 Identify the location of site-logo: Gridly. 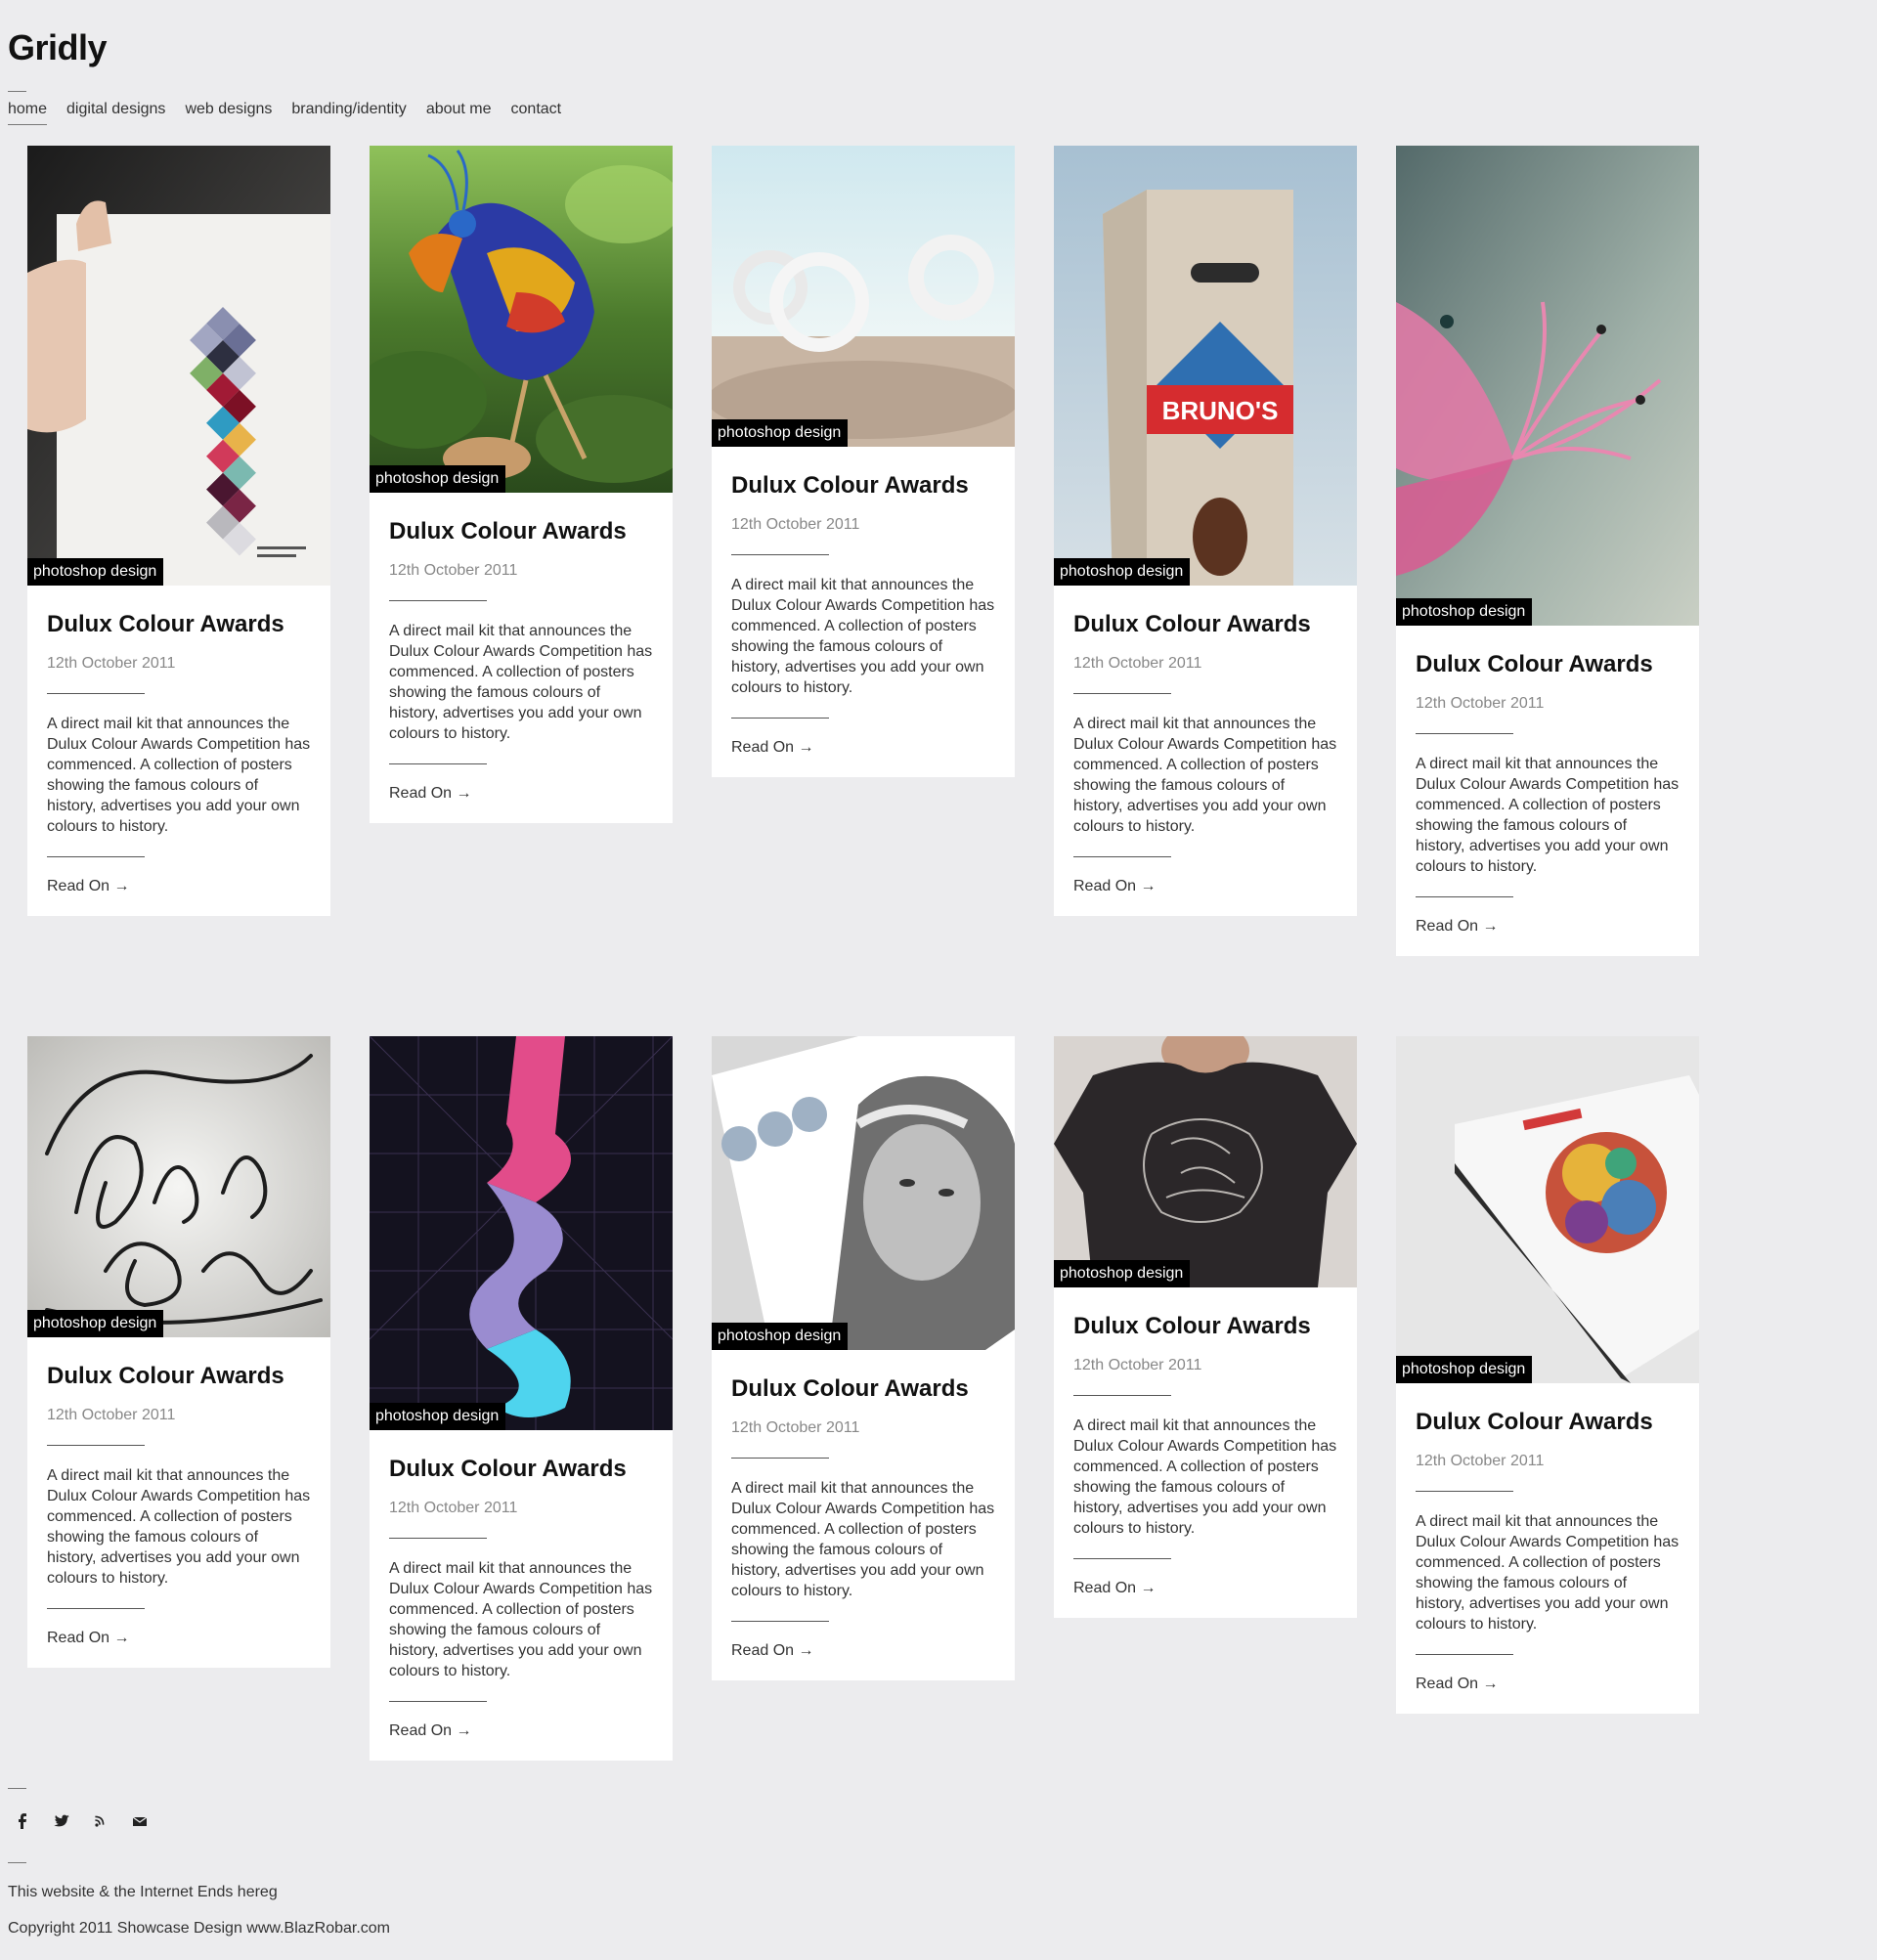
(58, 48).